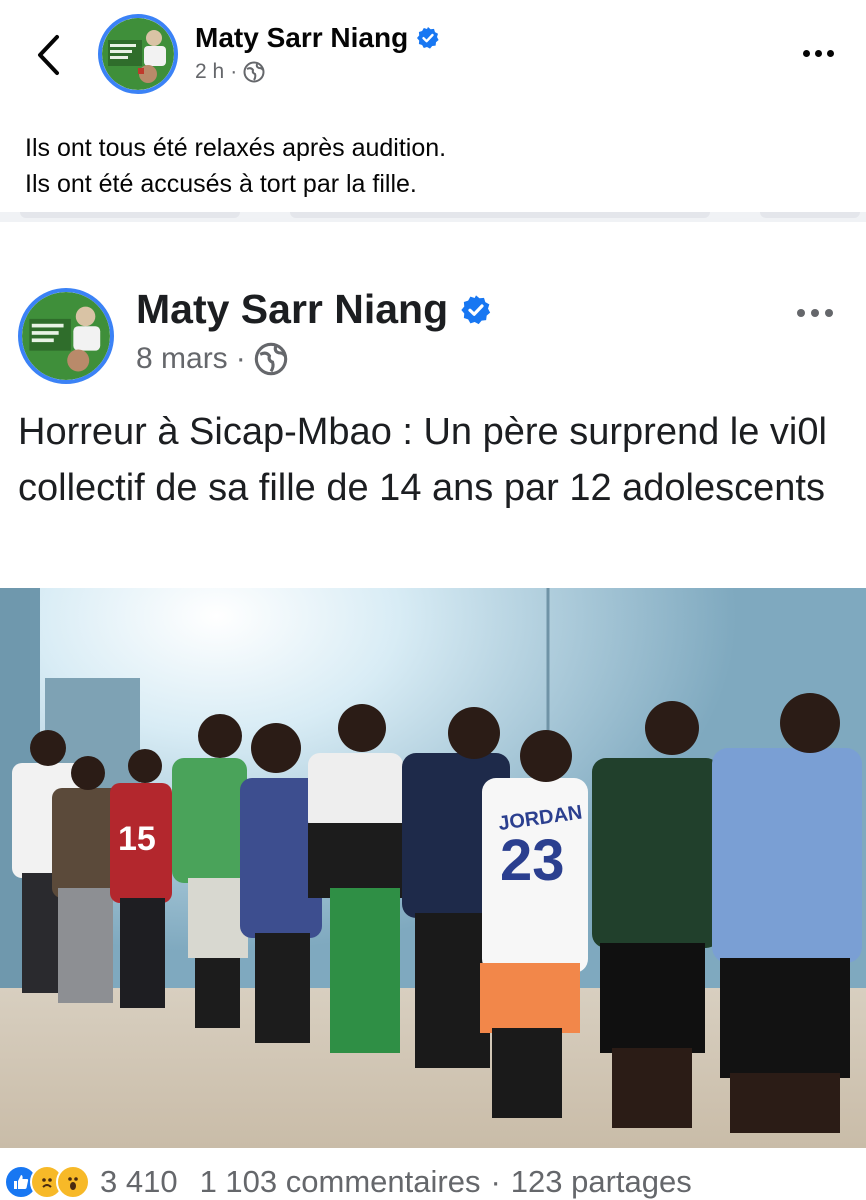  Describe the element at coordinates (221, 184) in the screenshot. I see `caption-line-2: Ils ont été accusés à tort par la fille.` at that location.